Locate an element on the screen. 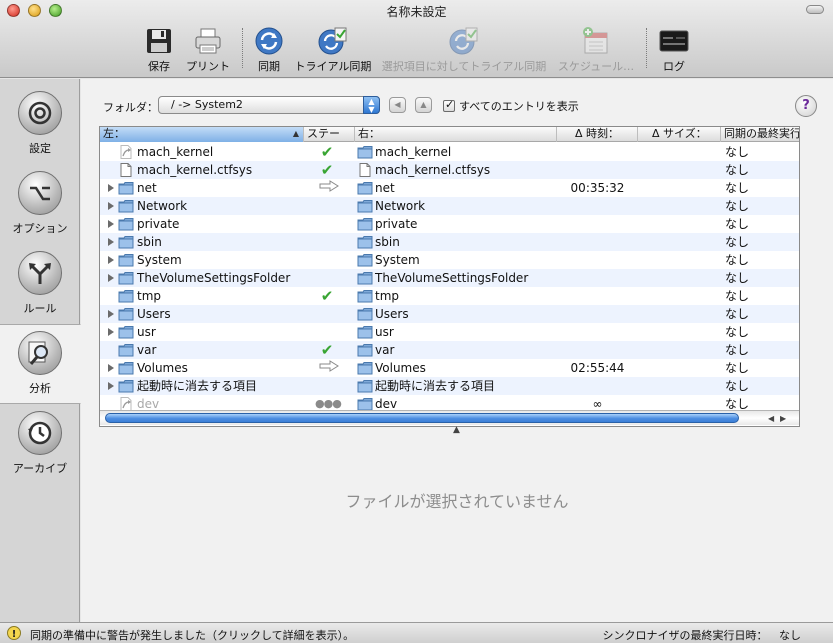 The image size is (833, 643). up-button: ▲ is located at coordinates (423, 105).